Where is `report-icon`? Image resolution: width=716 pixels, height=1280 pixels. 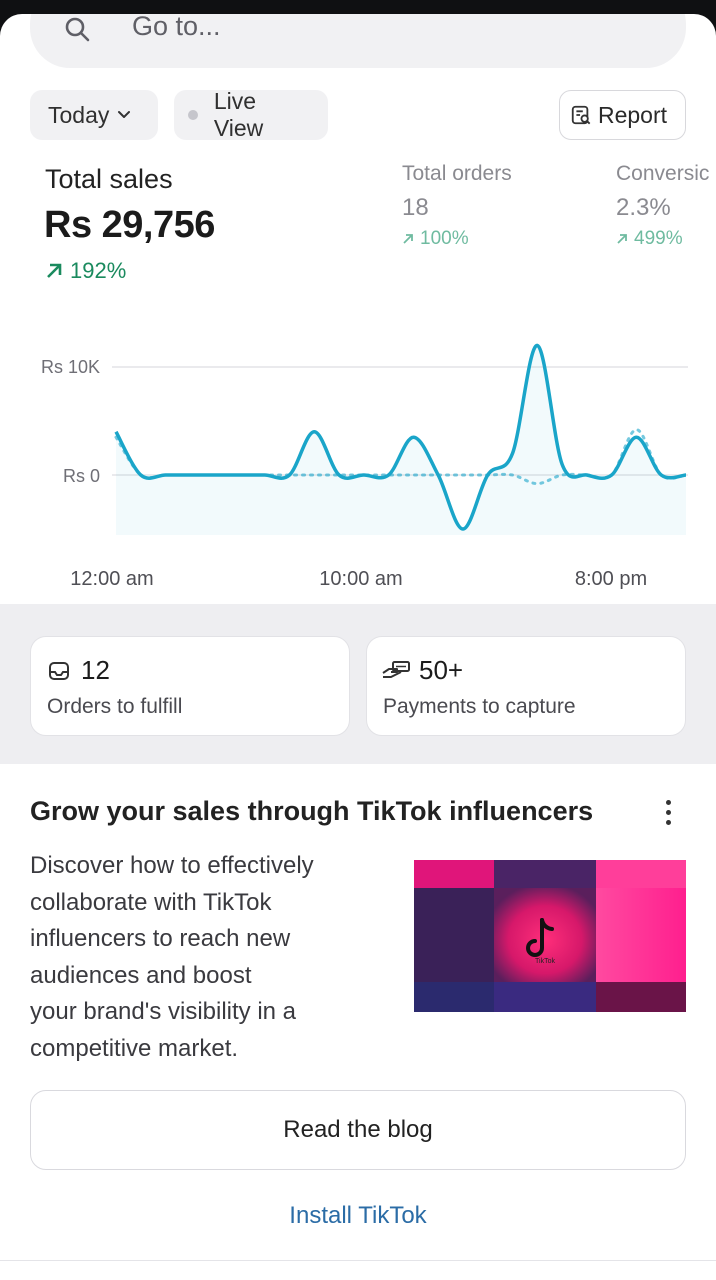 report-icon is located at coordinates (581, 115).